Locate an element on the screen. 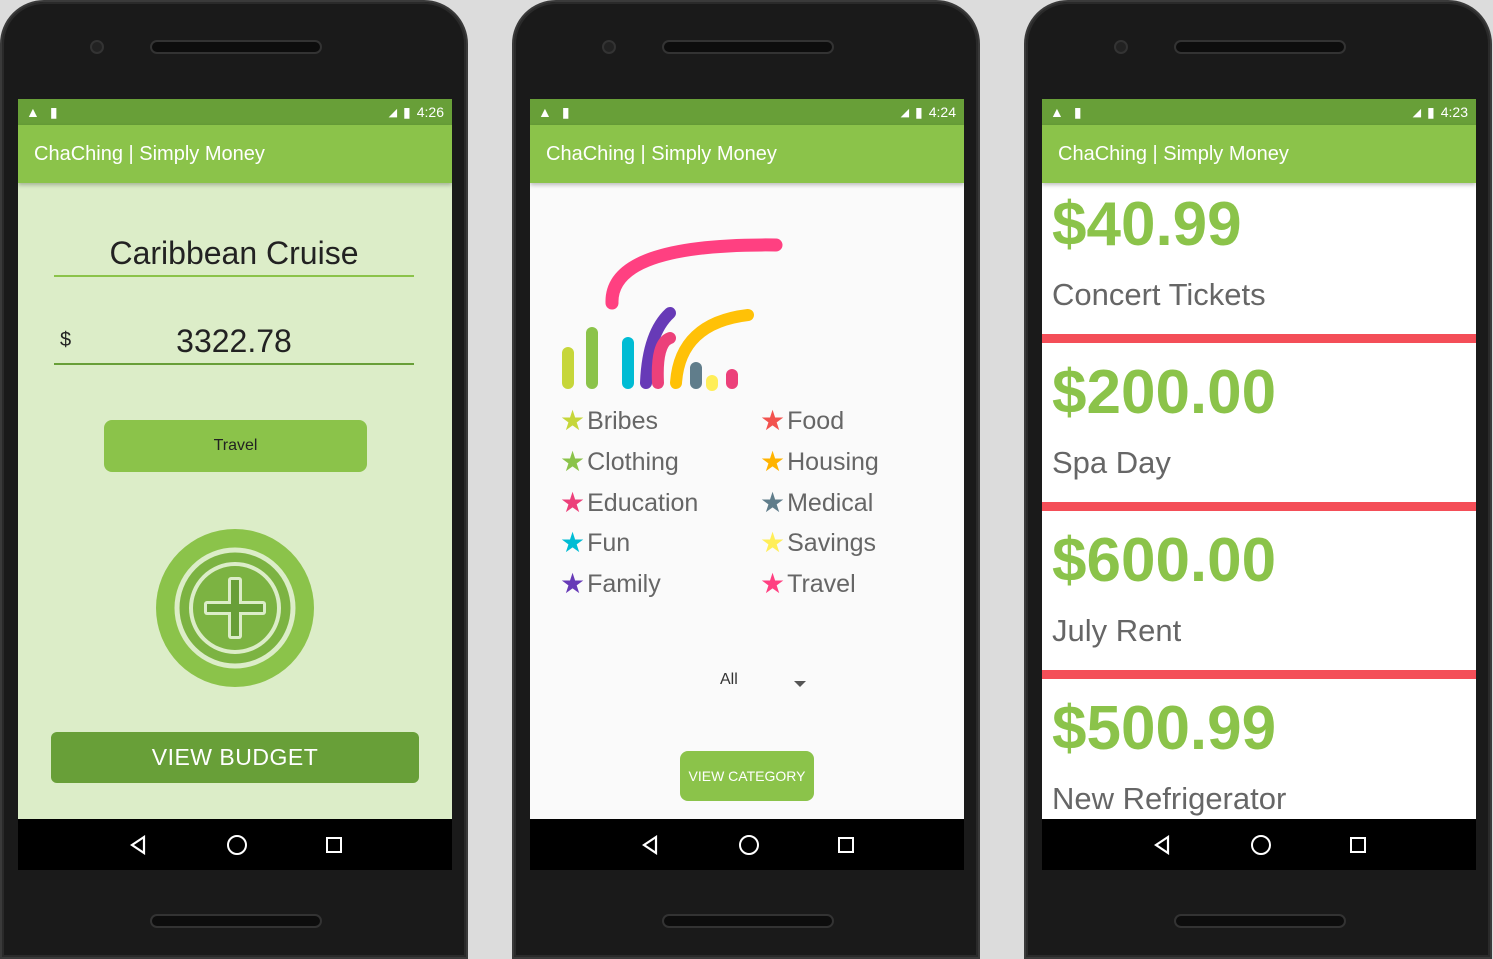 This screenshot has height=959, width=1493. legend-item-family: ★ Family is located at coordinates (610, 584).